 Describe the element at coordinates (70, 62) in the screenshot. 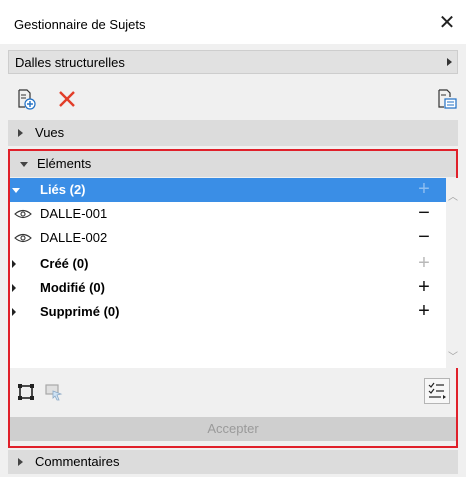

I see `topic-selector-value: Dalles structurelles` at that location.